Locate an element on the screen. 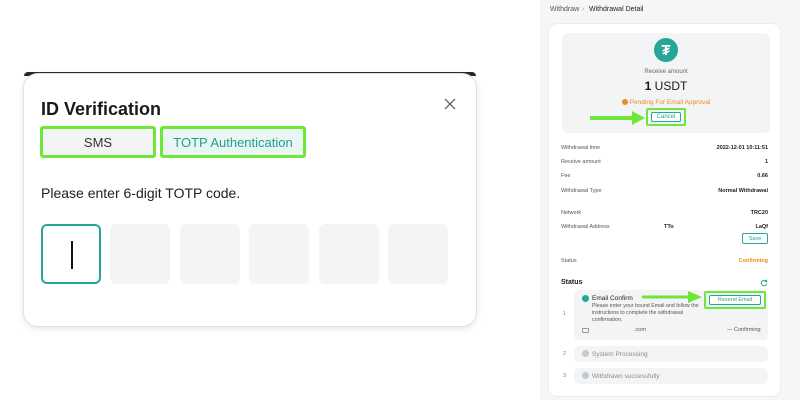 This screenshot has width=800, height=400. step-3-title: Withdrawn successfully is located at coordinates (626, 376).